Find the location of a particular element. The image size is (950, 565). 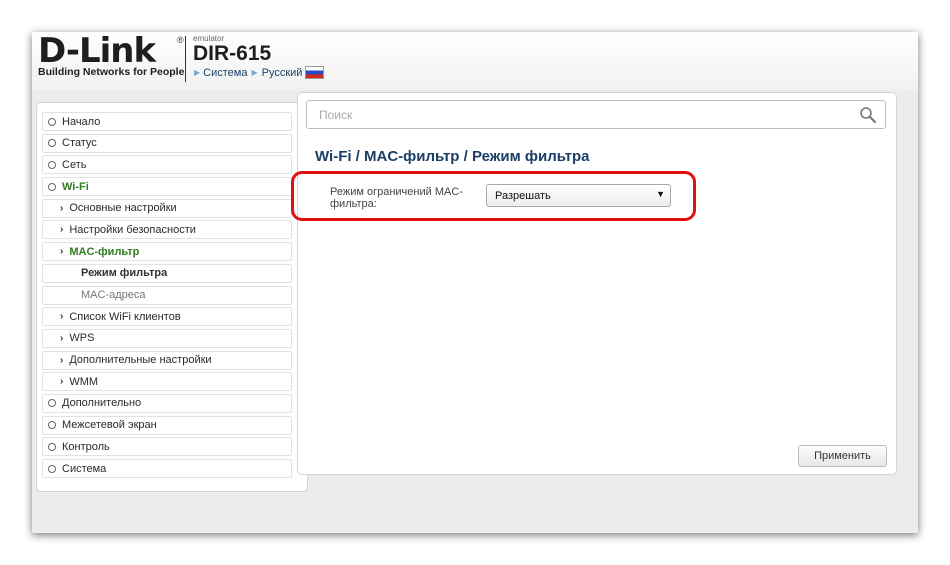

nav-item-label: Режим фильтра is located at coordinates (124, 273).